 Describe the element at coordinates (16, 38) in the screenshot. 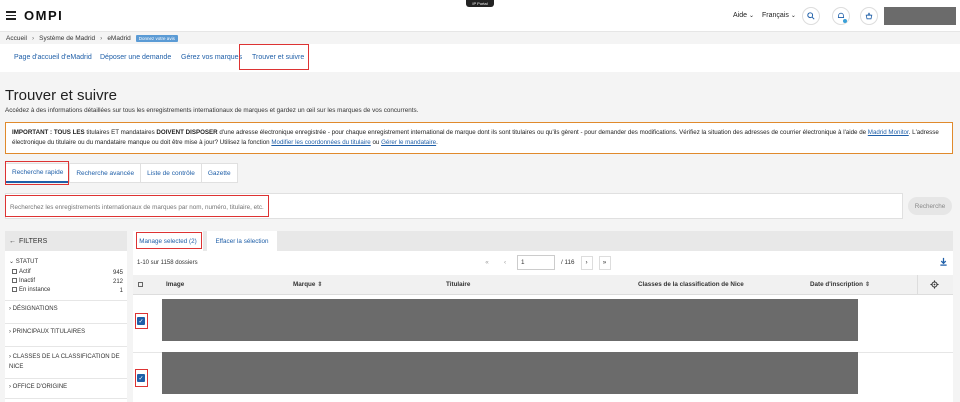

I see `breadcrumb-home: Accueil` at that location.